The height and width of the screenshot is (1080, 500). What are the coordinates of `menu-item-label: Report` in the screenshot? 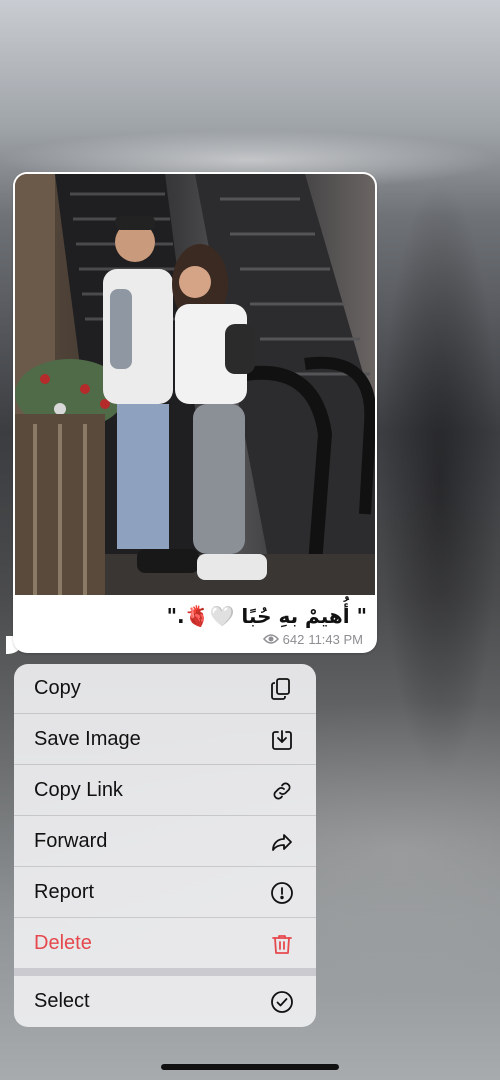 It's located at (64, 892).